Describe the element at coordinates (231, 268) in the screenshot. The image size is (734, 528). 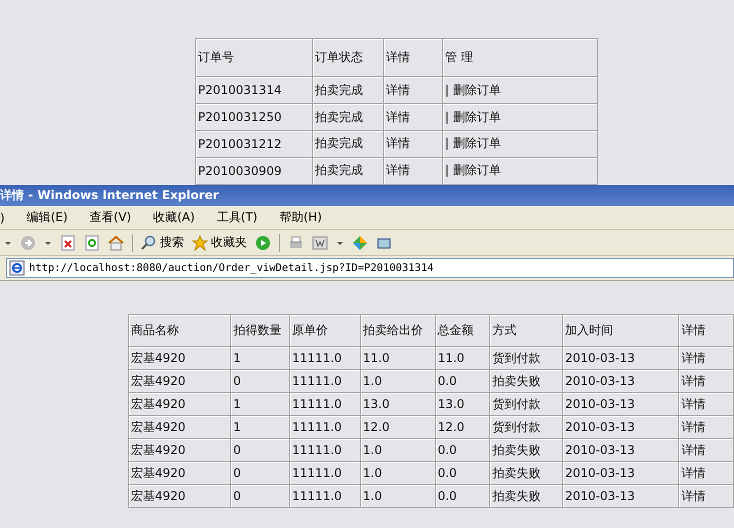
I see `url-text: http://localhost:8080/auction/Order_viwDetail.jsp?ID=P2010031314` at that location.